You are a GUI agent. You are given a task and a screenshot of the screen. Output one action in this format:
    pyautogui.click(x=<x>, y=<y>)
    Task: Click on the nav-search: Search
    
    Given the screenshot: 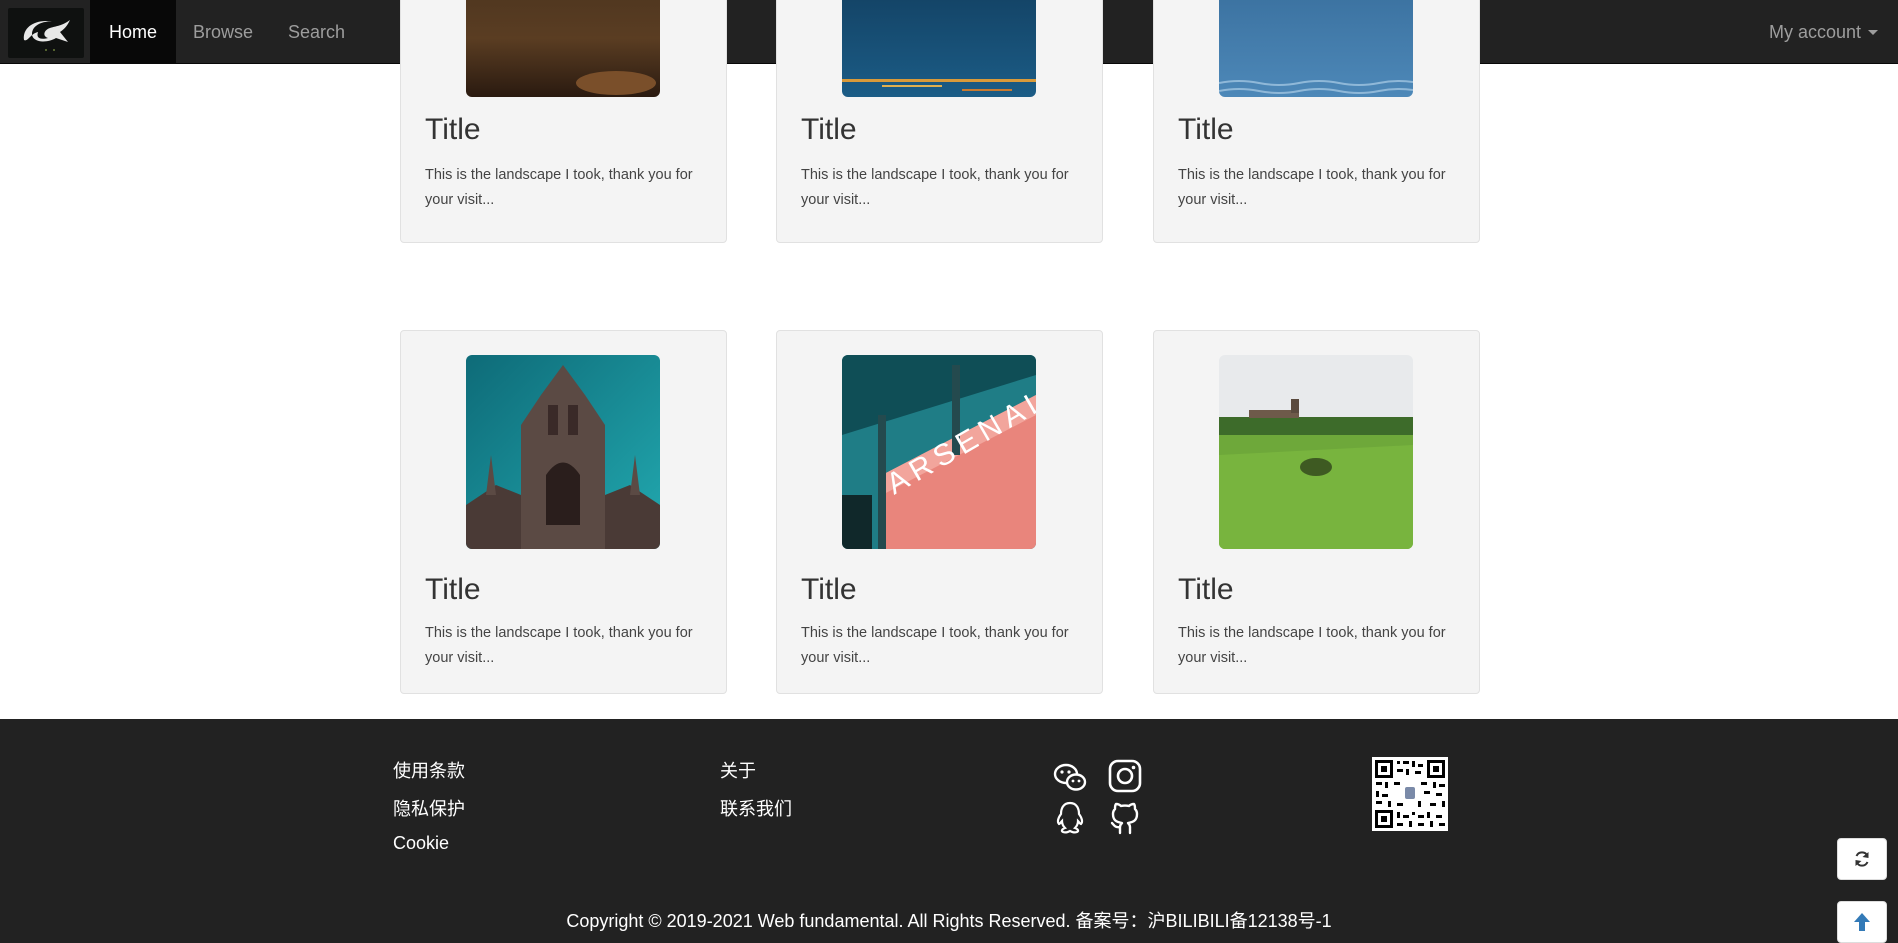 What is the action you would take?
    pyautogui.click(x=316, y=32)
    